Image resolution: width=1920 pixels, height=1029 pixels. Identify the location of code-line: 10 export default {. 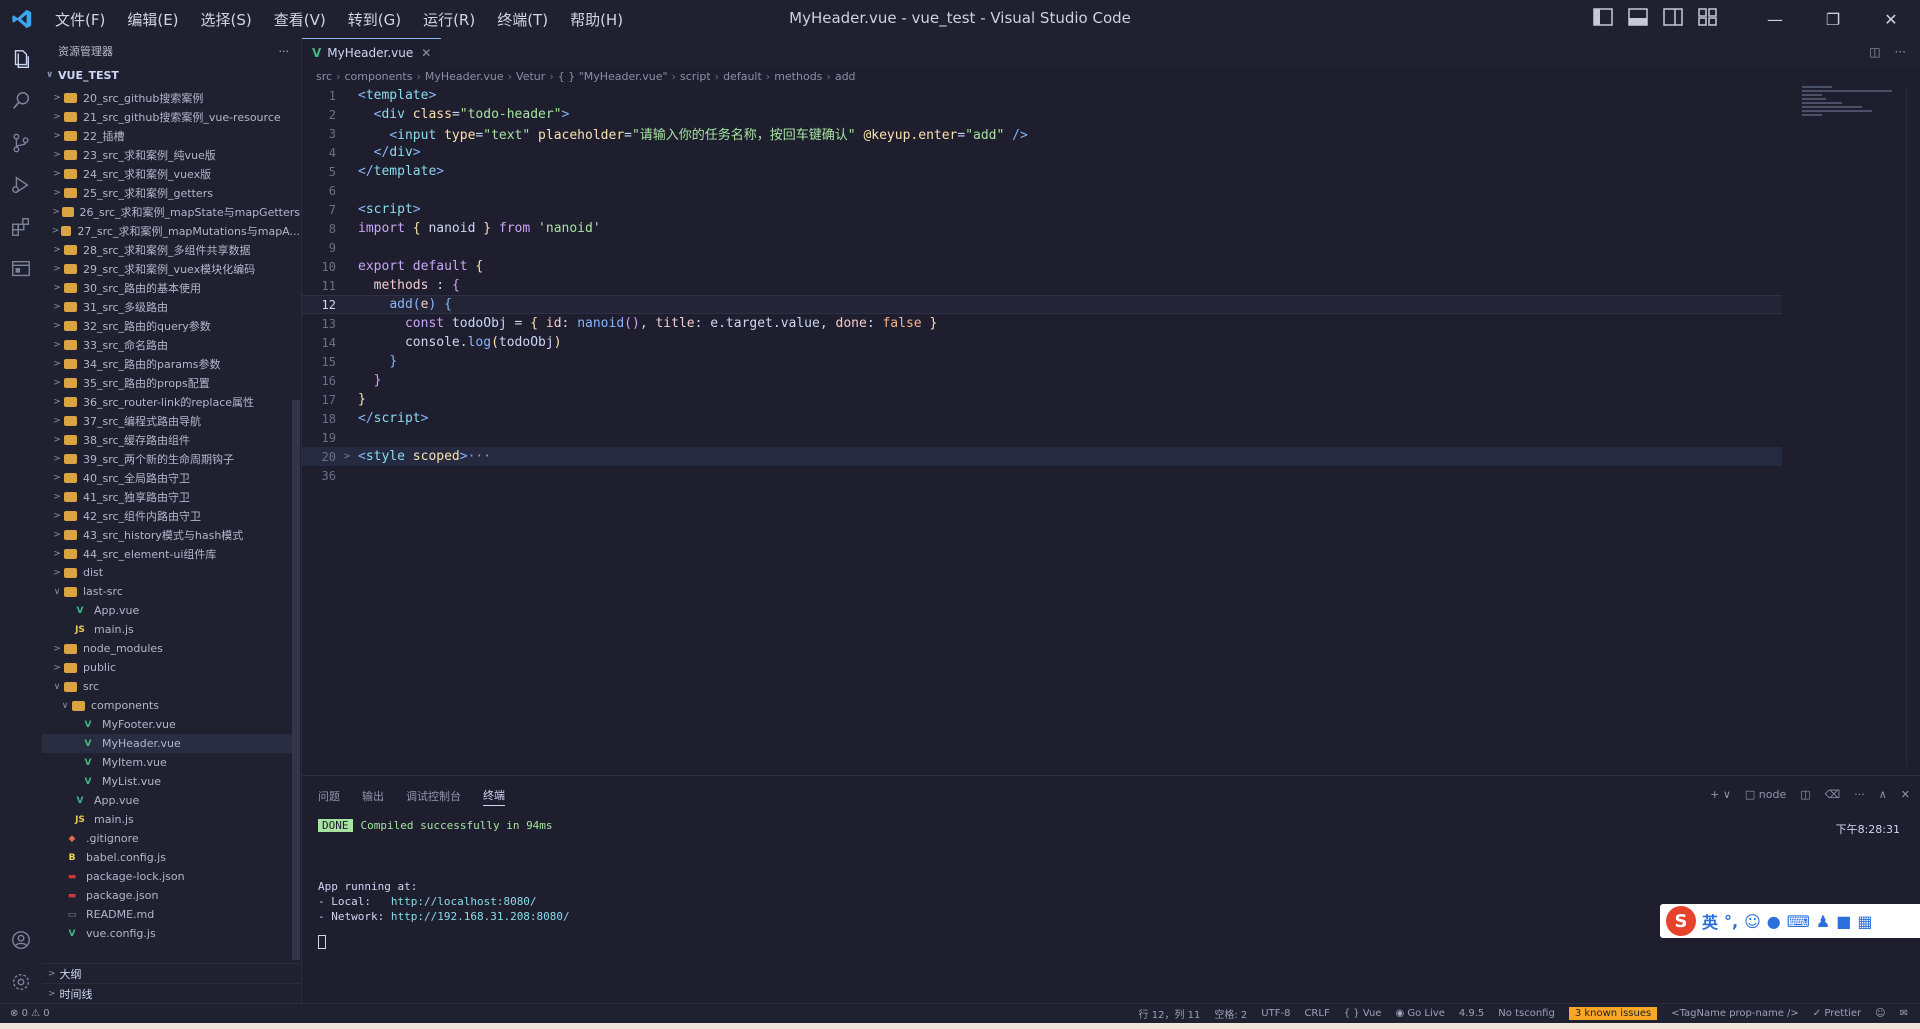
(1042, 266).